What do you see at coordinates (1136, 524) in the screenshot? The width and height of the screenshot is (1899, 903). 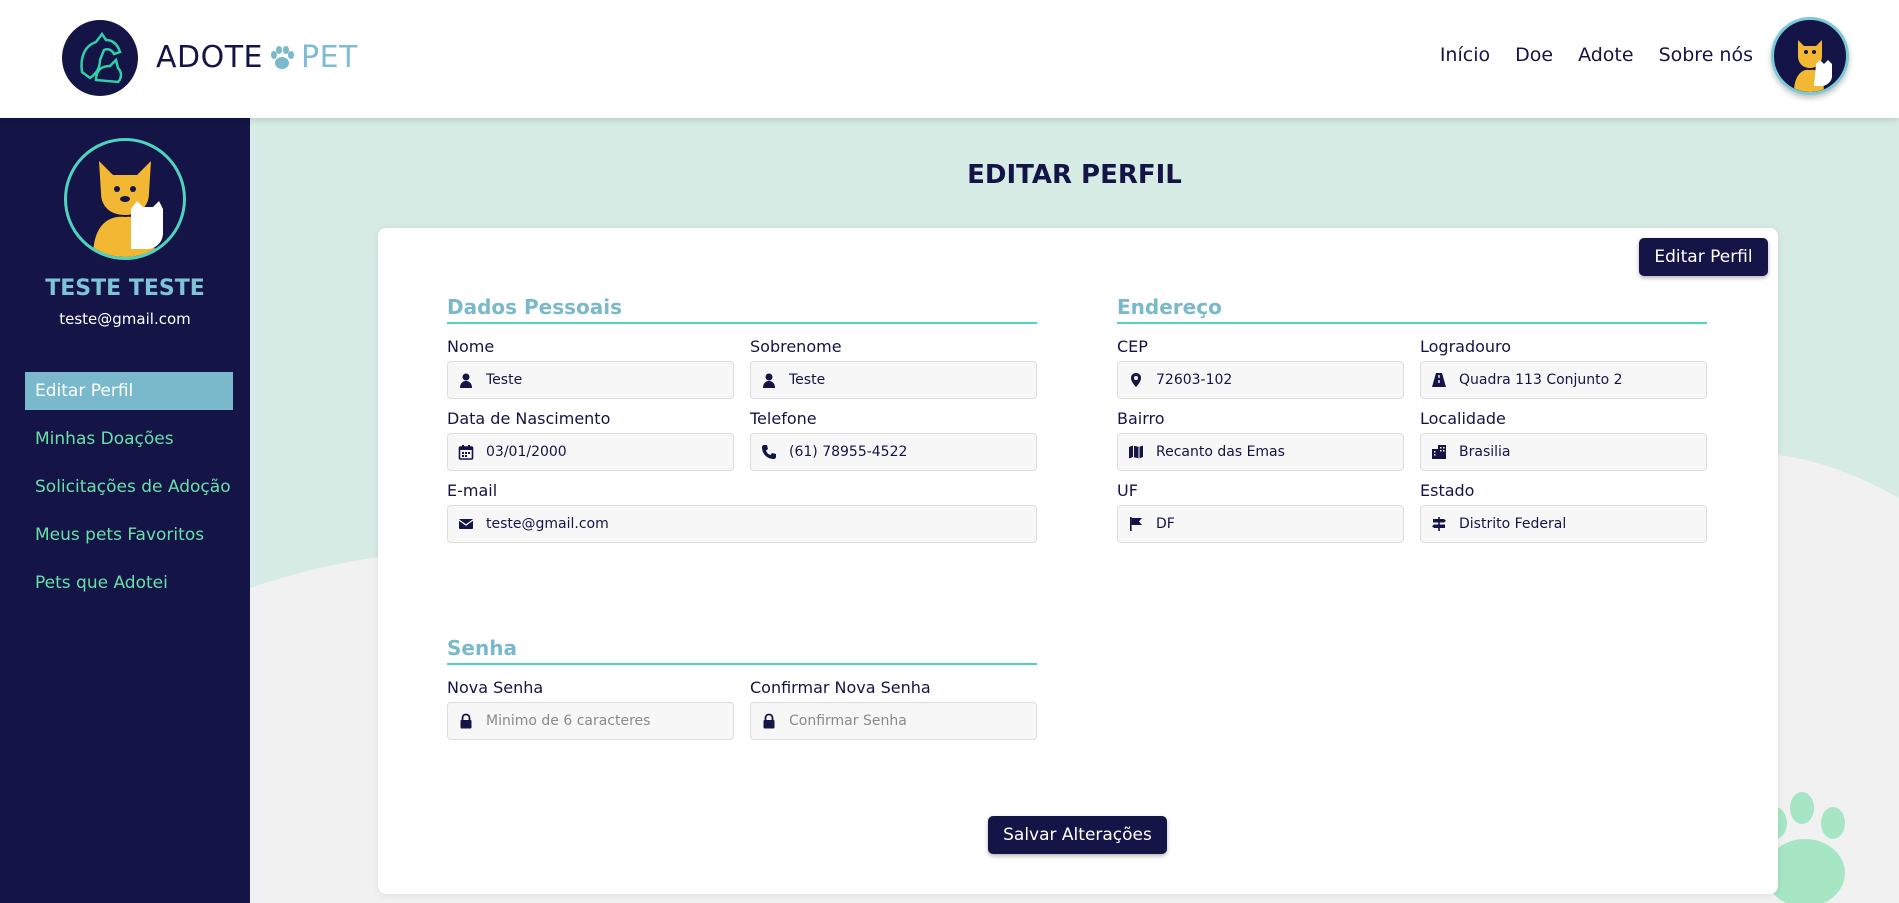 I see `flag-icon` at bounding box center [1136, 524].